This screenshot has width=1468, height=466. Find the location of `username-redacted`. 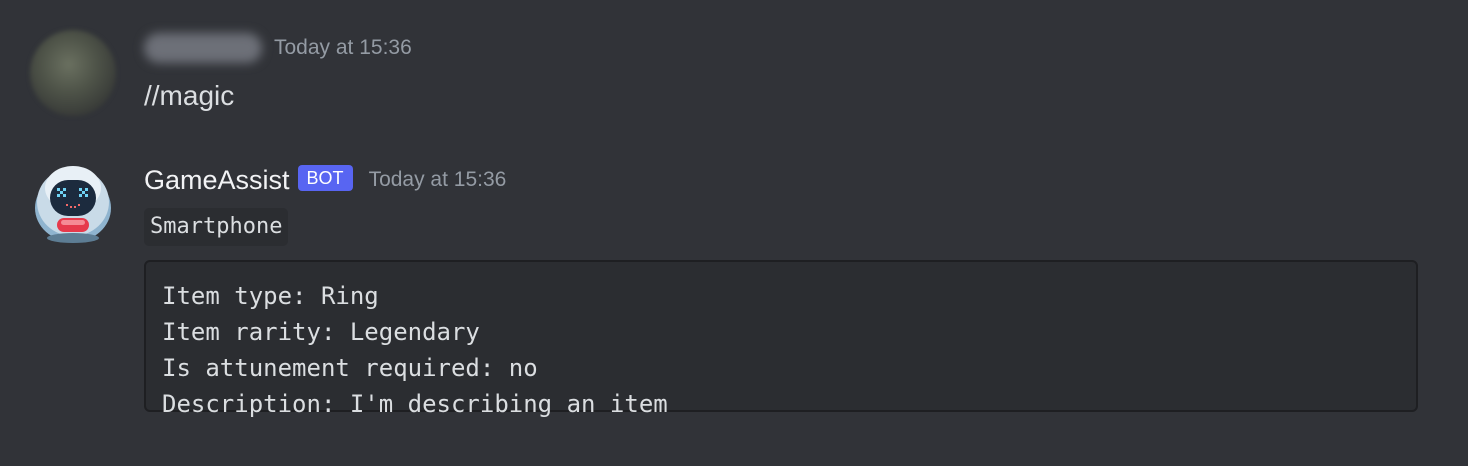

username-redacted is located at coordinates (203, 48).